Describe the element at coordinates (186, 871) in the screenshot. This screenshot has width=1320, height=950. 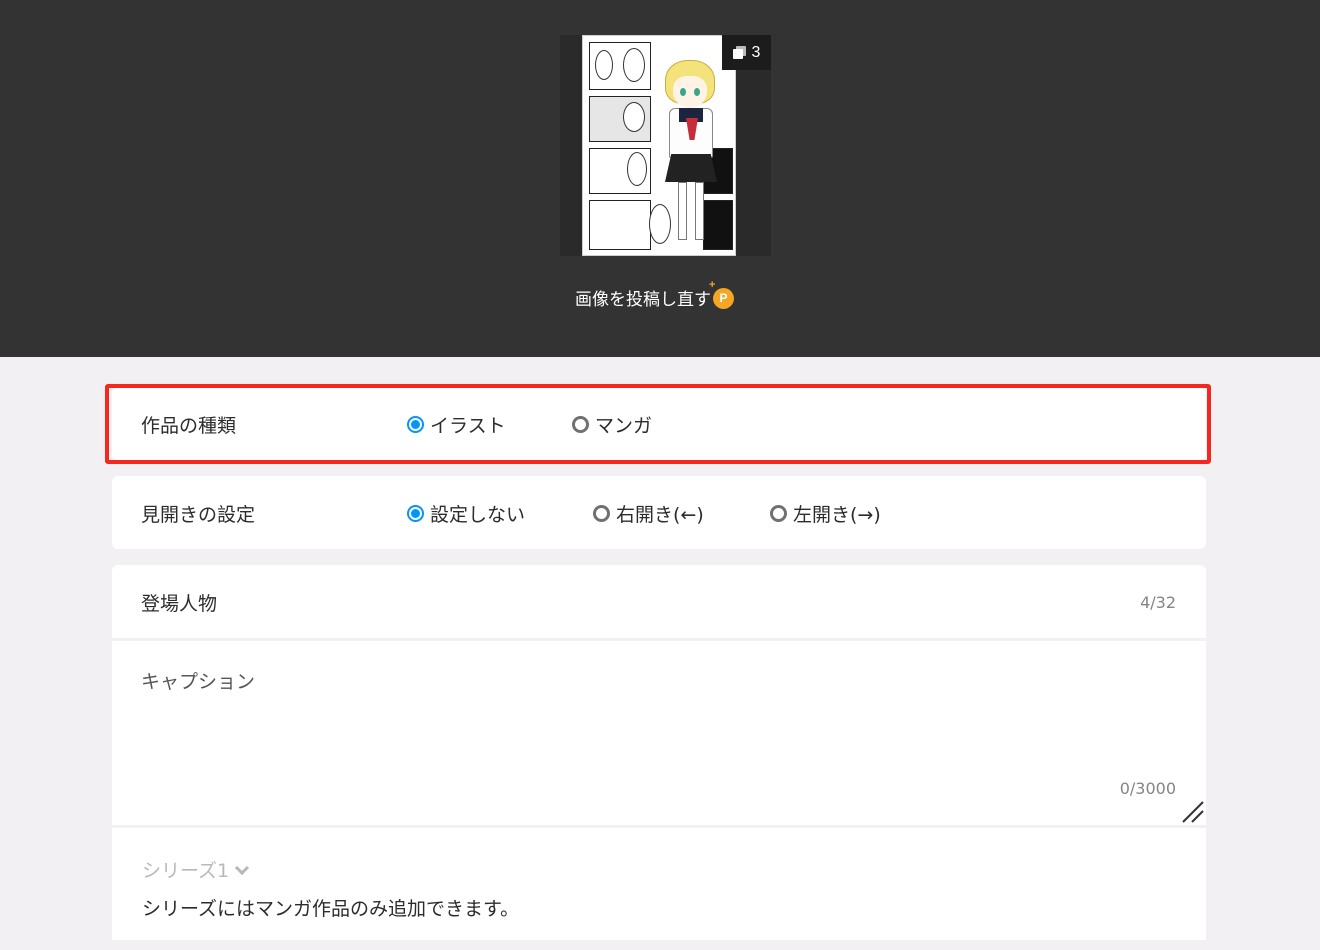
I see `series-selected: シリーズ1` at that location.